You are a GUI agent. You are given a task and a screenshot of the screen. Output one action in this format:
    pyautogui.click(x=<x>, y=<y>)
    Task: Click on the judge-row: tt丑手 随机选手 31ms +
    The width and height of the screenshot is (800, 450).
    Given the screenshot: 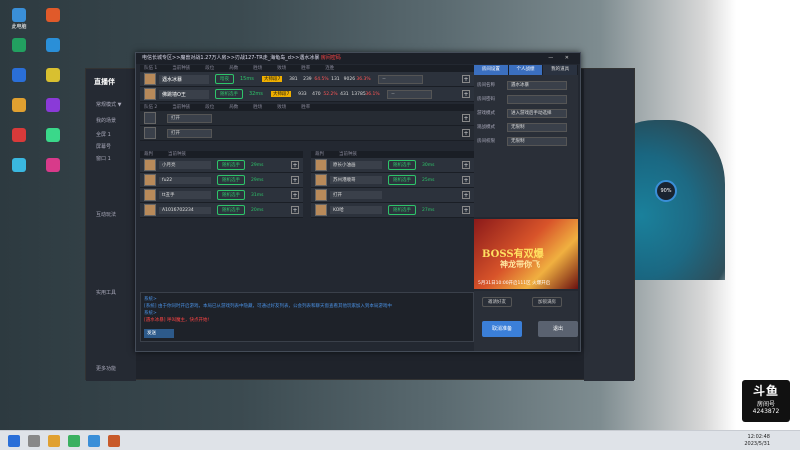 What is the action you would take?
    pyautogui.click(x=221, y=195)
    